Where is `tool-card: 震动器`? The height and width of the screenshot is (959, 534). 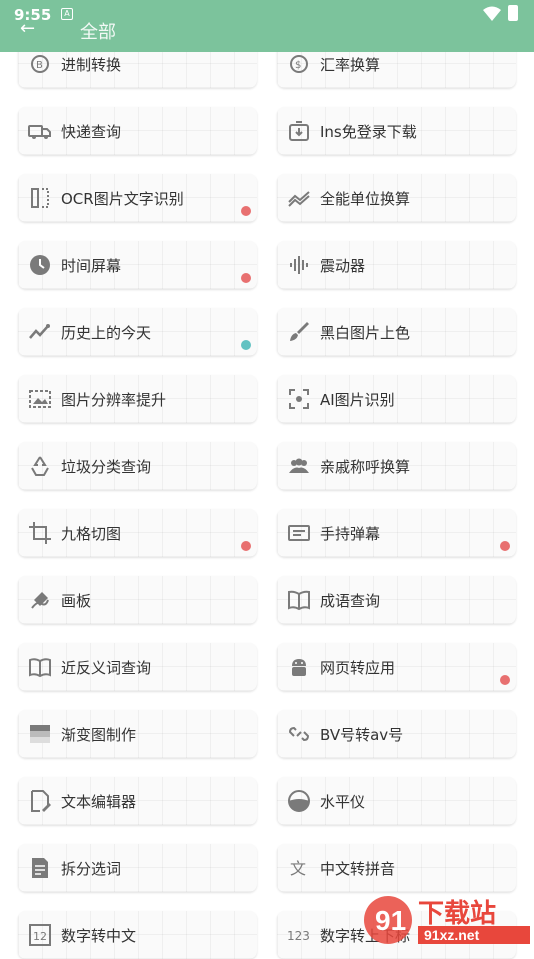 tool-card: 震动器 is located at coordinates (396, 265).